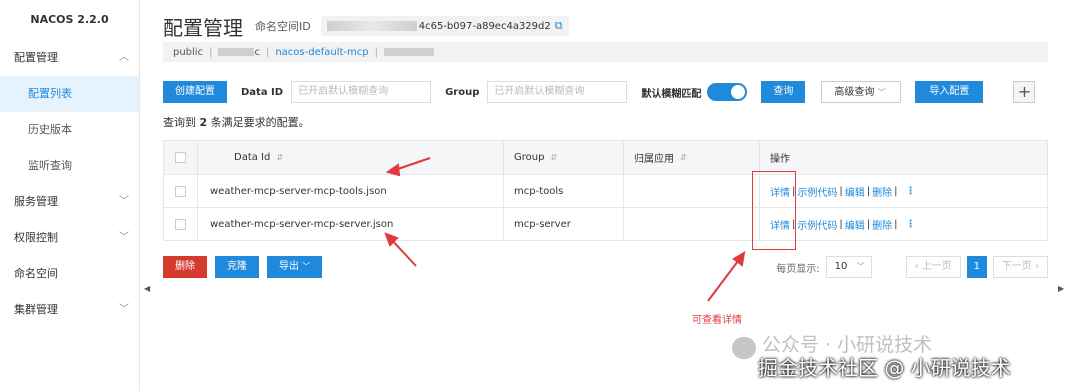 This screenshot has width=1080, height=391. What do you see at coordinates (236, 122) in the screenshot?
I see `result-summary: 查询到 2 条满足要求的配置。` at bounding box center [236, 122].